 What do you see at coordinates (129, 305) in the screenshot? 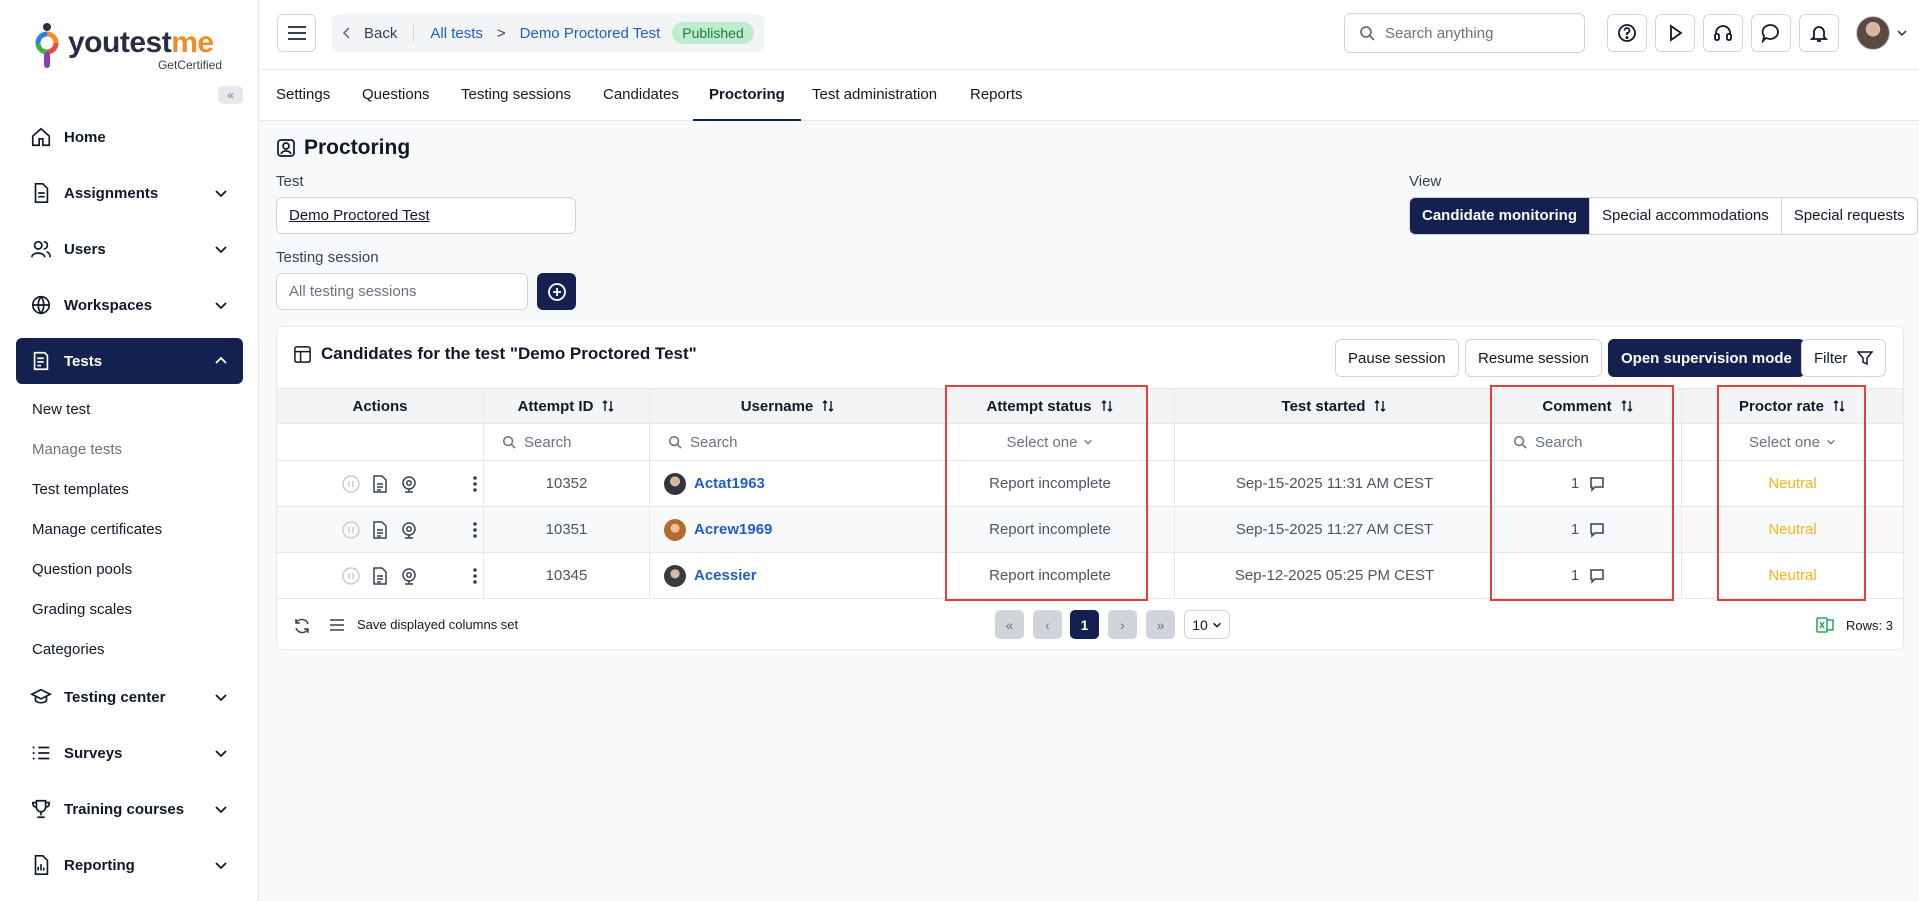
I see `sidebar-item-workspaces: Workspaces` at bounding box center [129, 305].